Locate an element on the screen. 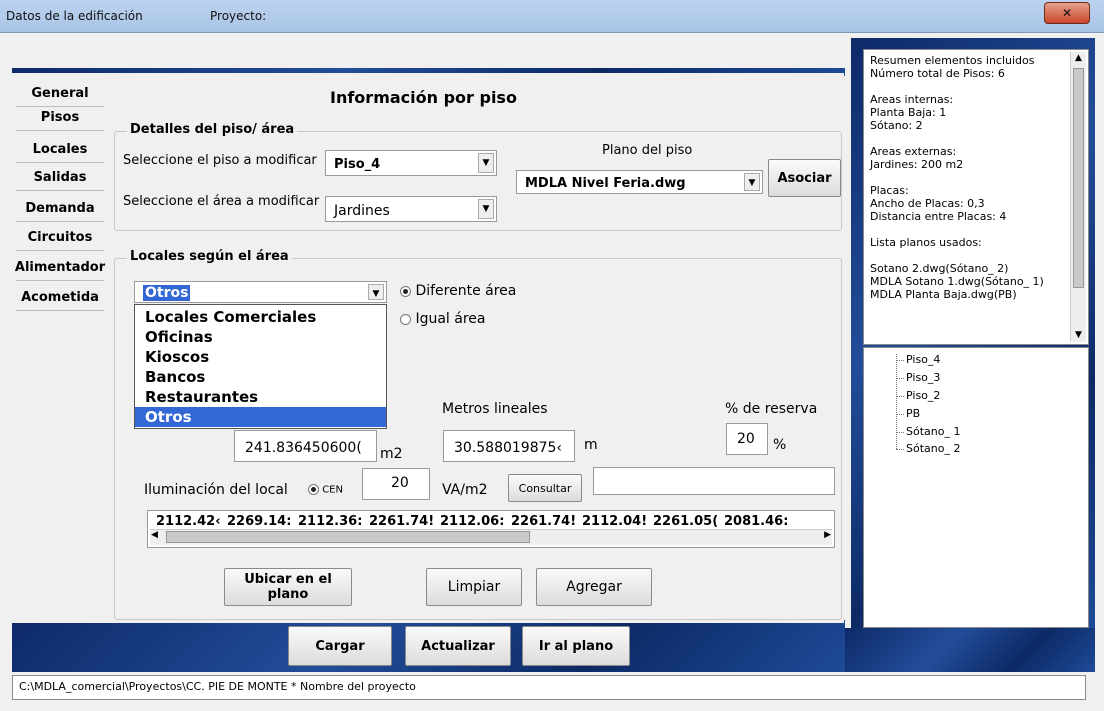  ubicar-button: Ubicar en el plano is located at coordinates (288, 587).